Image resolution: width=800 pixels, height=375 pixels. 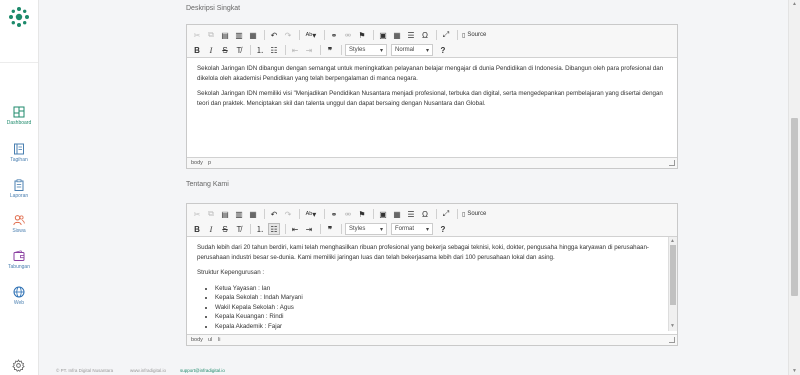 I want to click on page-scrollbar: ▲ ▼, so click(x=794, y=187).